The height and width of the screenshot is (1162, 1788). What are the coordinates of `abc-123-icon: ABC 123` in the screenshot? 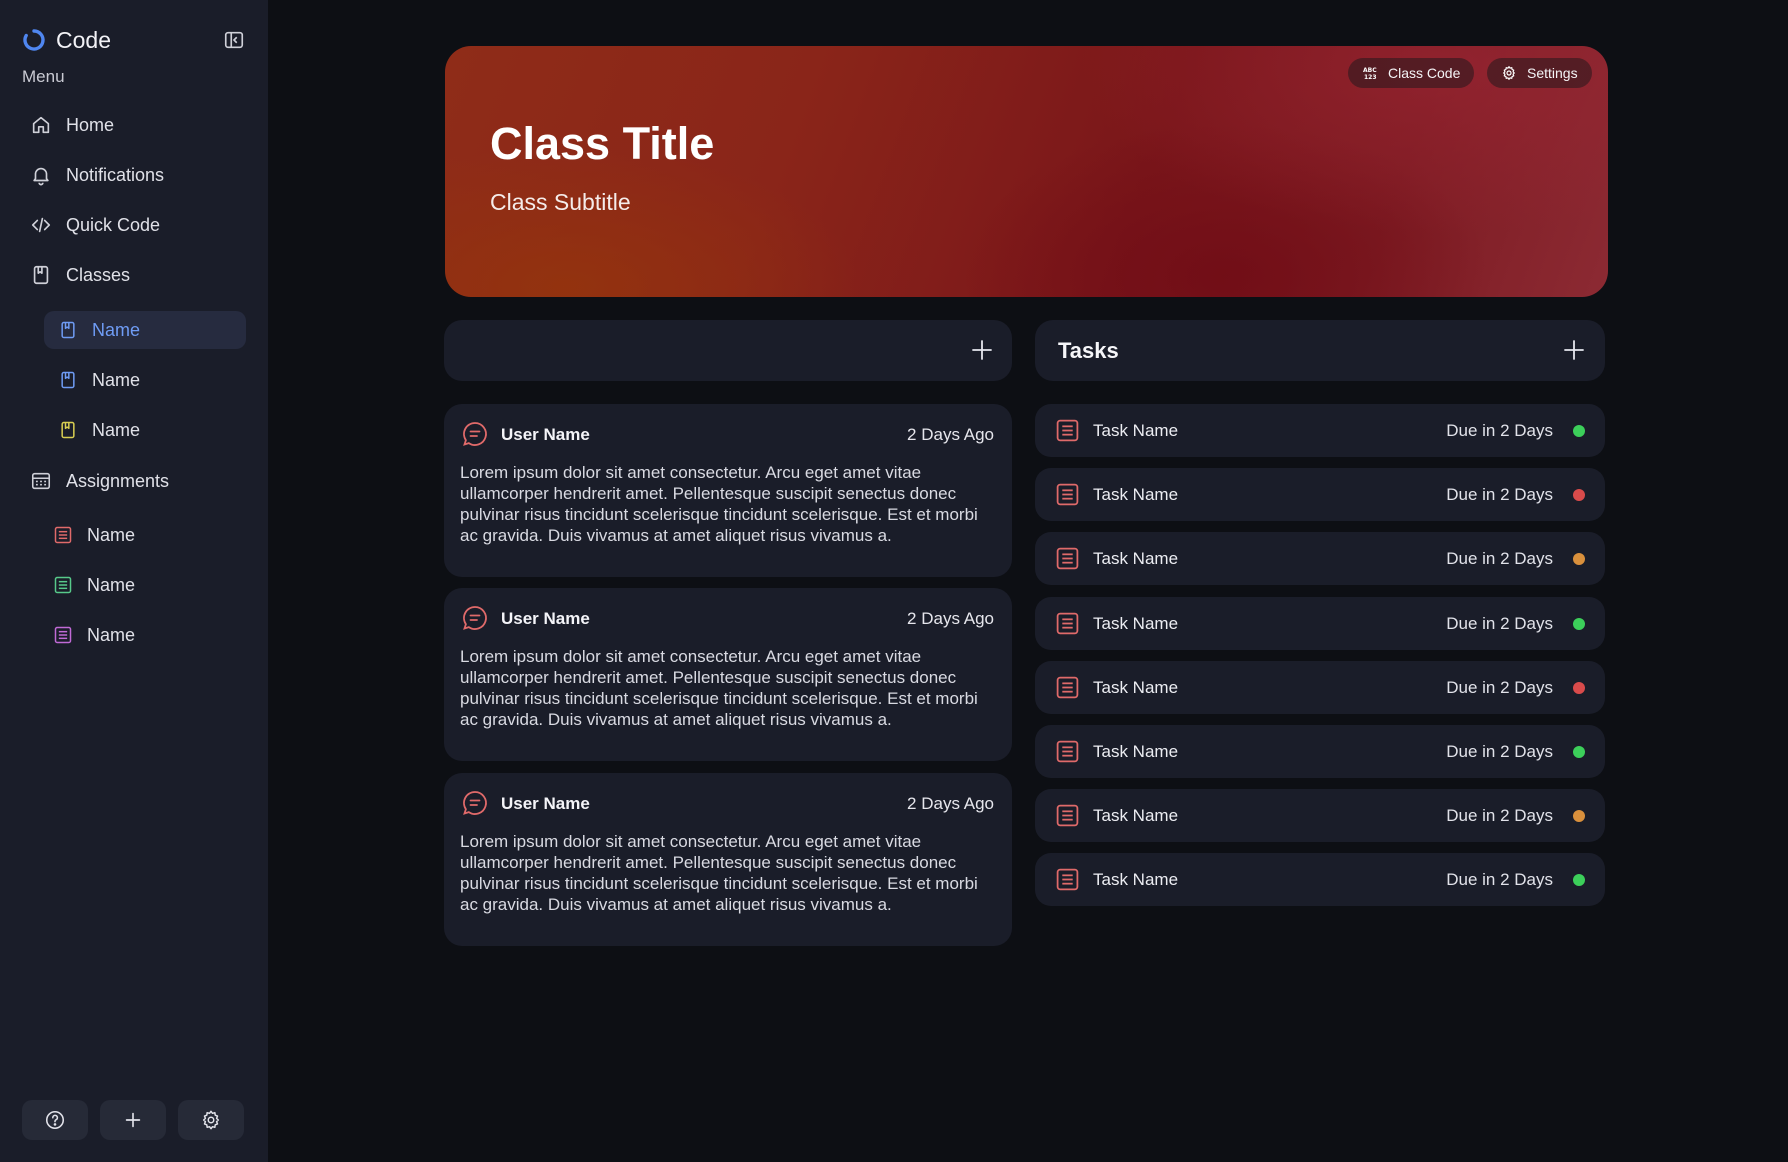 It's located at (1370, 74).